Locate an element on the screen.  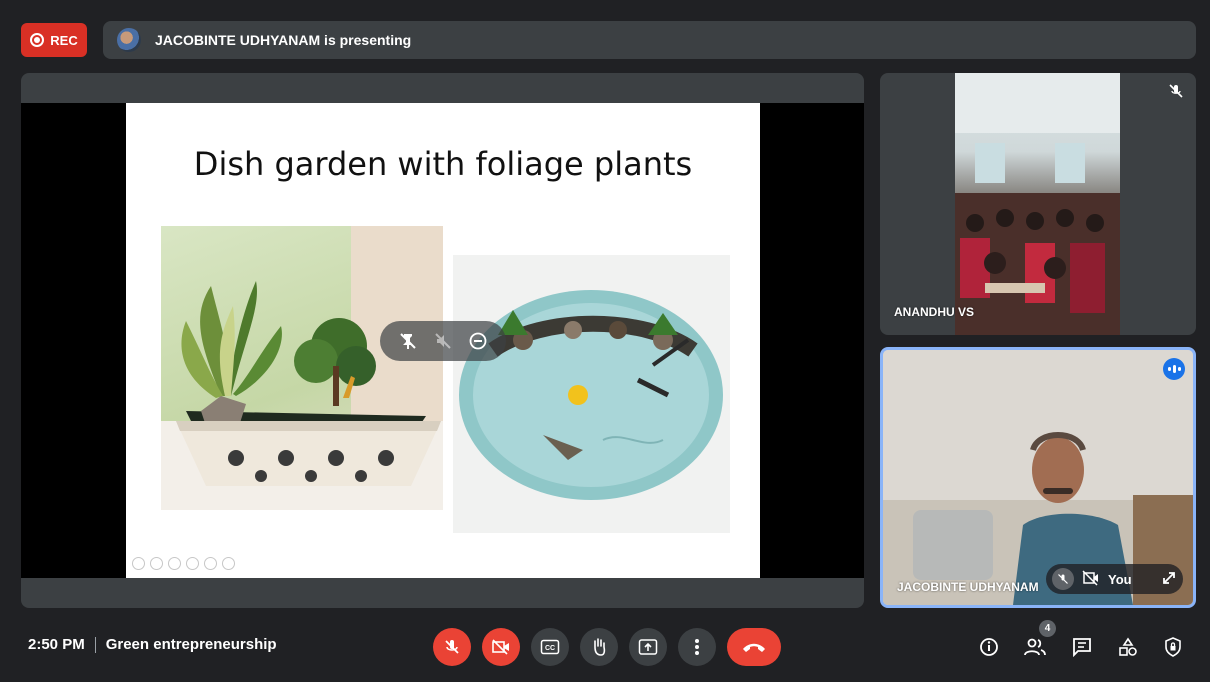
info-icon is located at coordinates (989, 647).